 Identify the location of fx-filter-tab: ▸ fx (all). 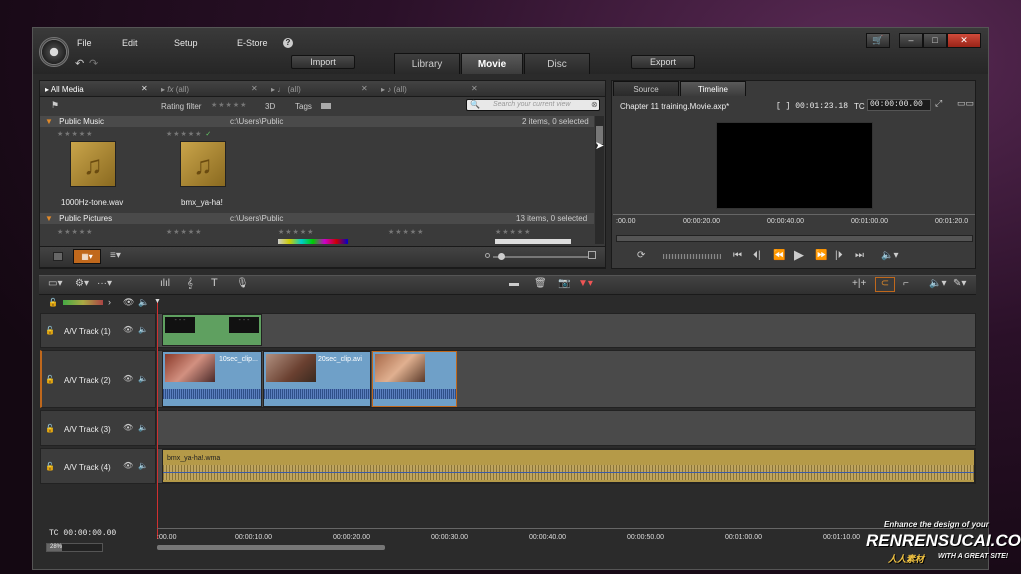
(175, 89).